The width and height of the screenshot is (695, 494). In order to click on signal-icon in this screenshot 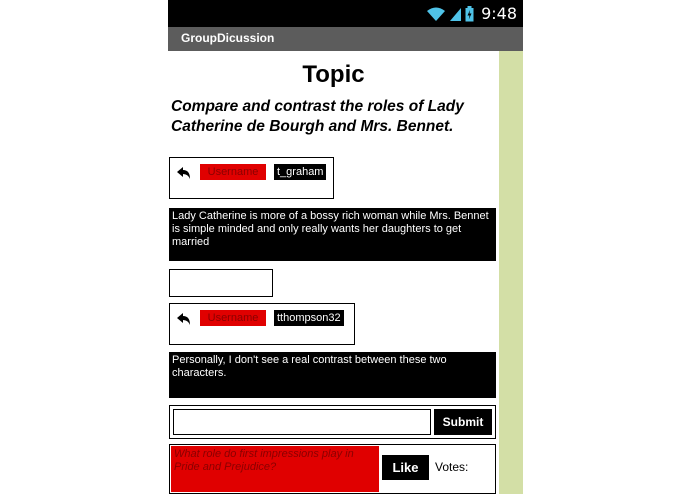, I will do `click(456, 14)`.